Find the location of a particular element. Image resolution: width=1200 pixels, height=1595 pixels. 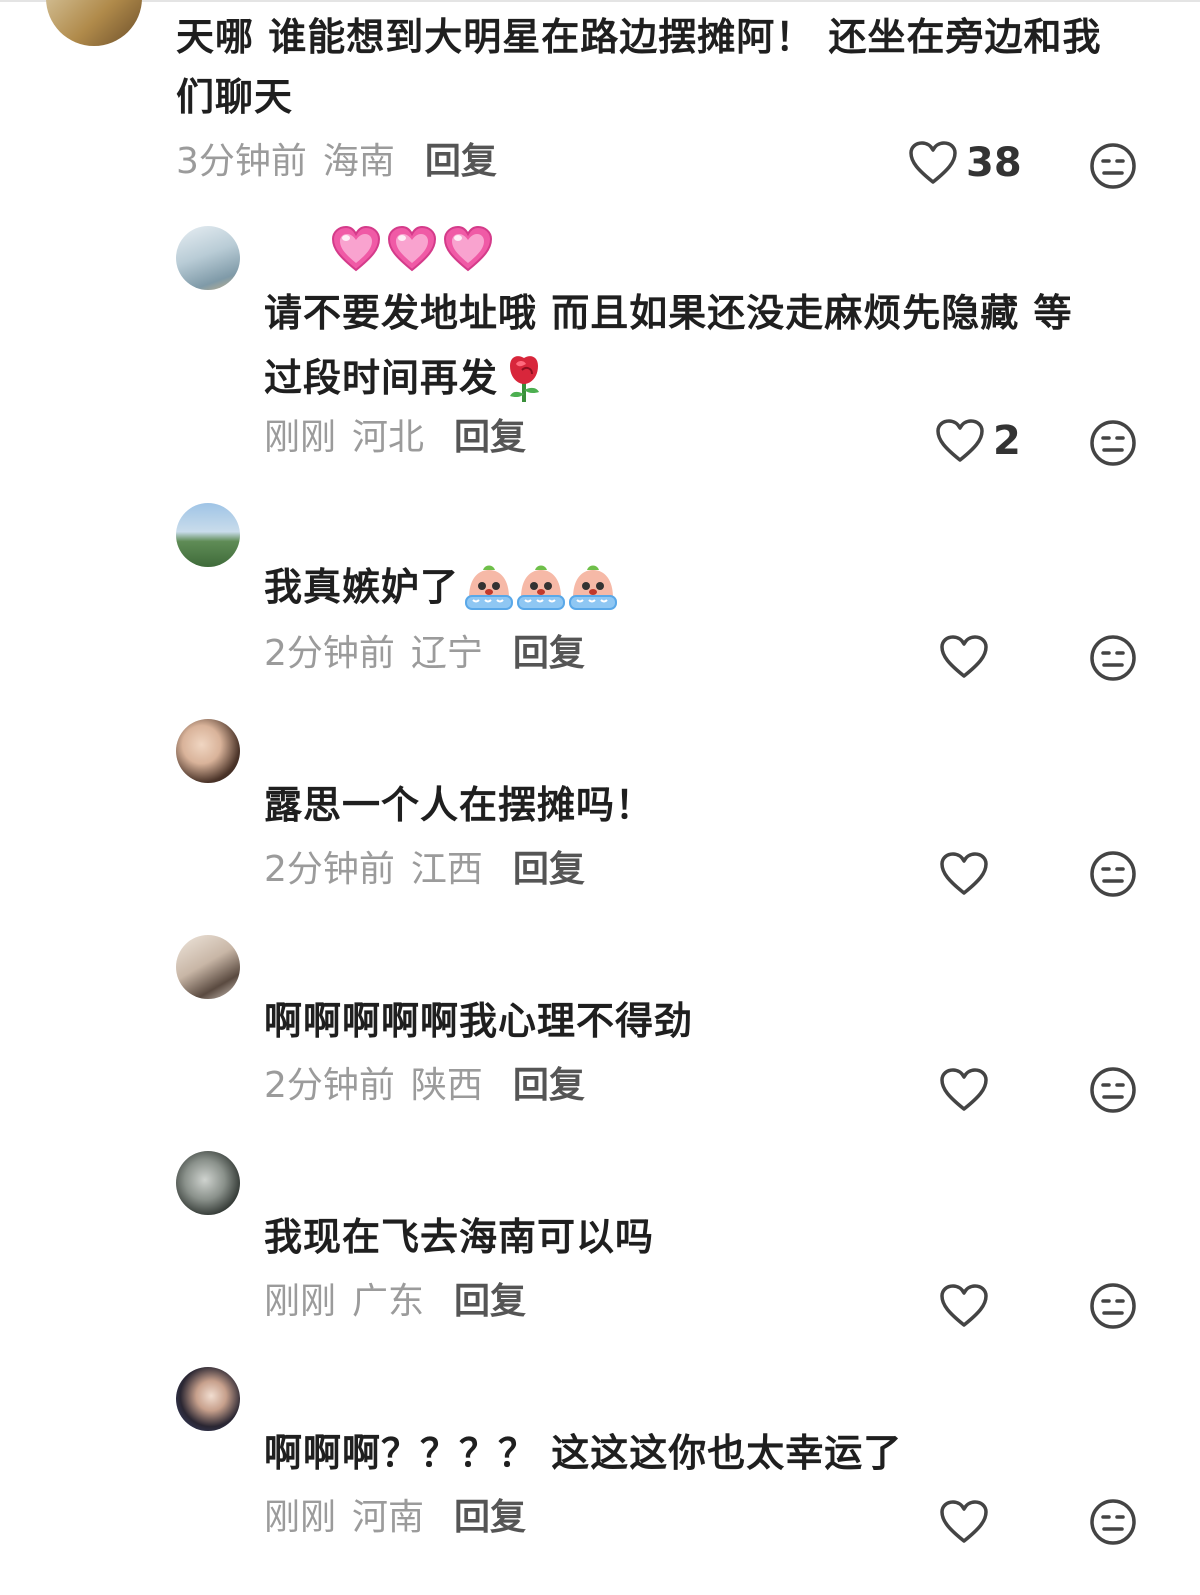

comment-meta: 2分钟前 陕西 回复 is located at coordinates (424, 1086).